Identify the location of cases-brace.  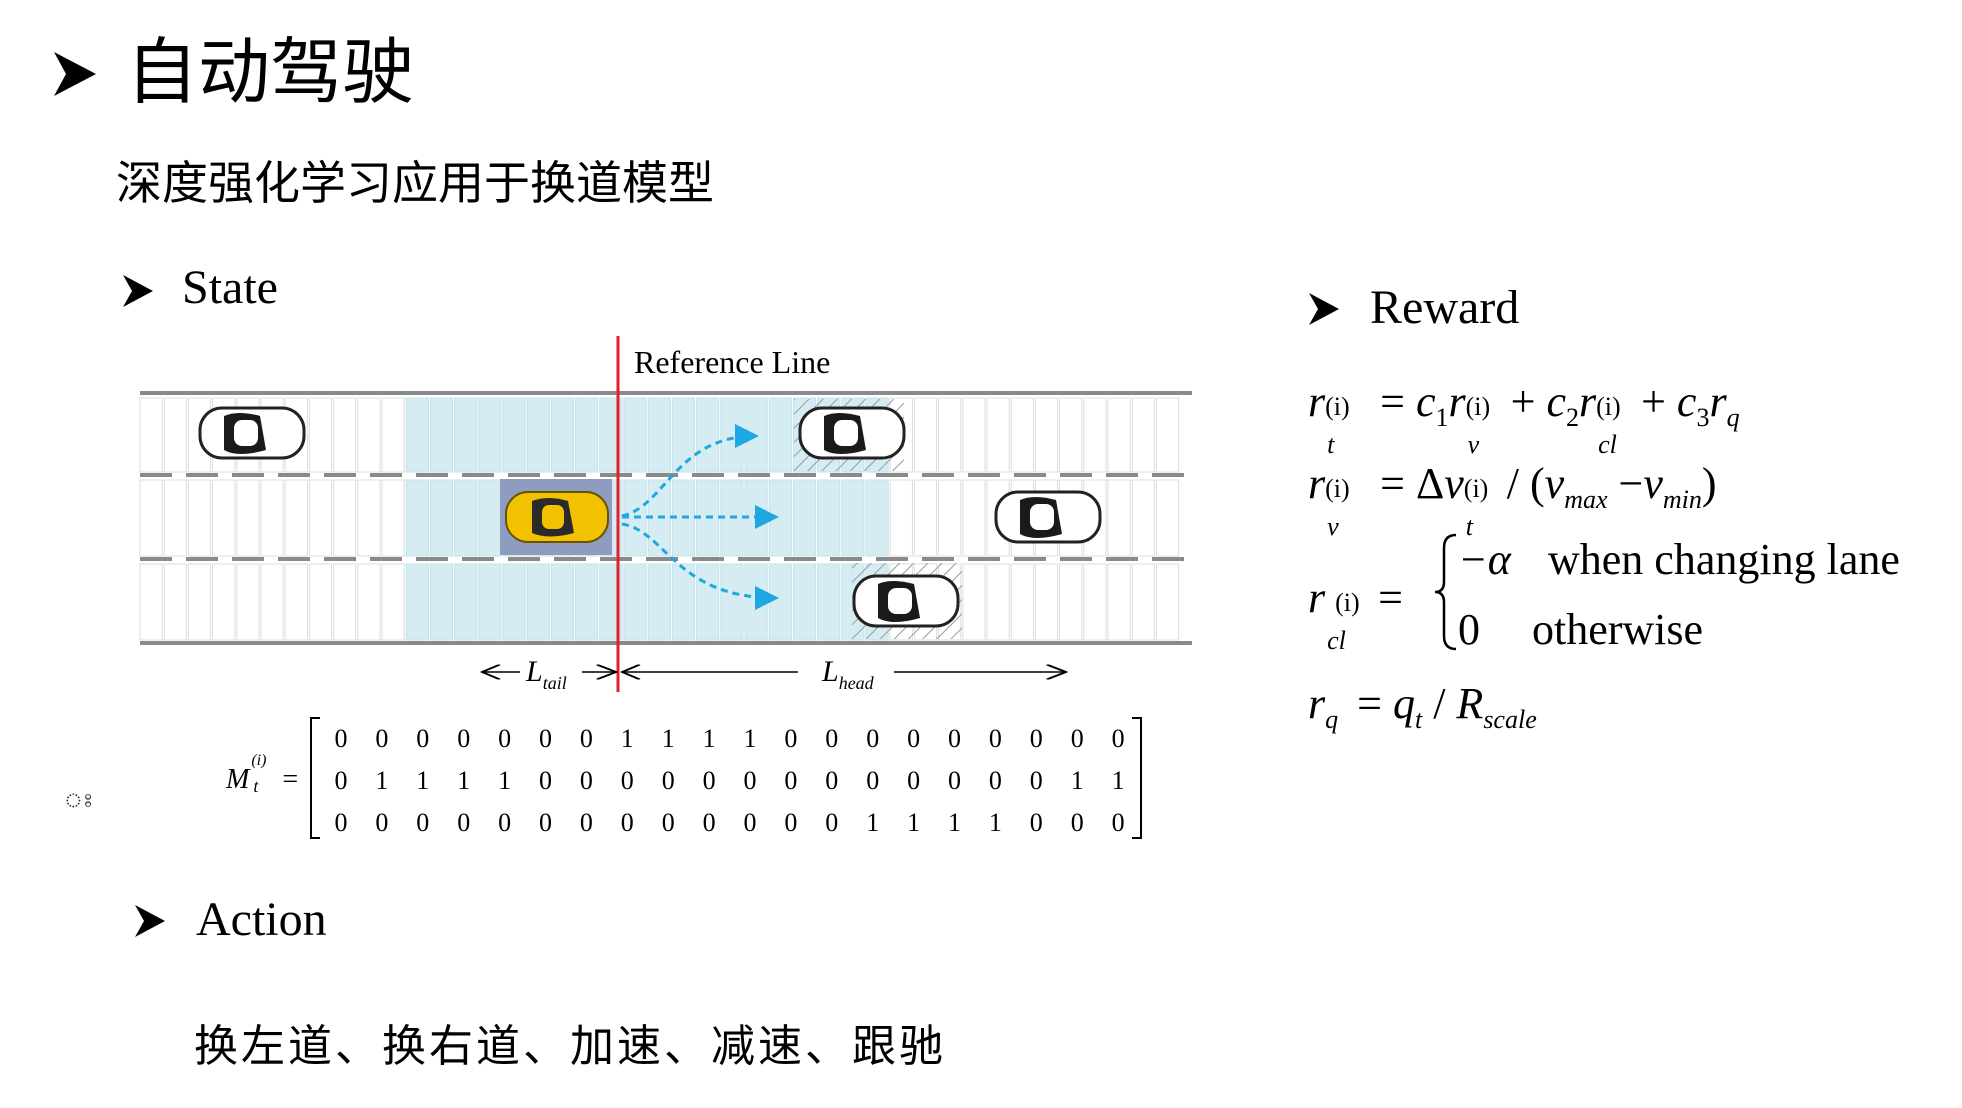
(1445, 592).